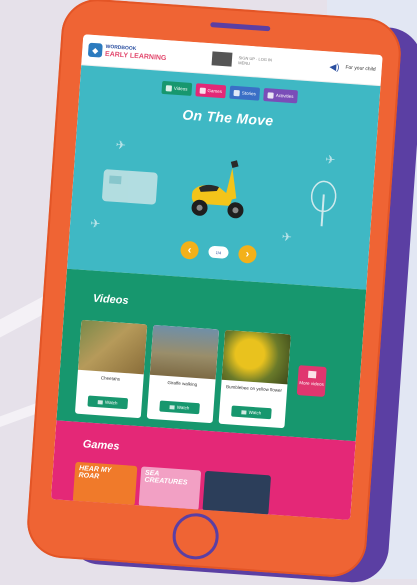  Describe the element at coordinates (220, 189) in the screenshot. I see `scooter-illustration` at that location.